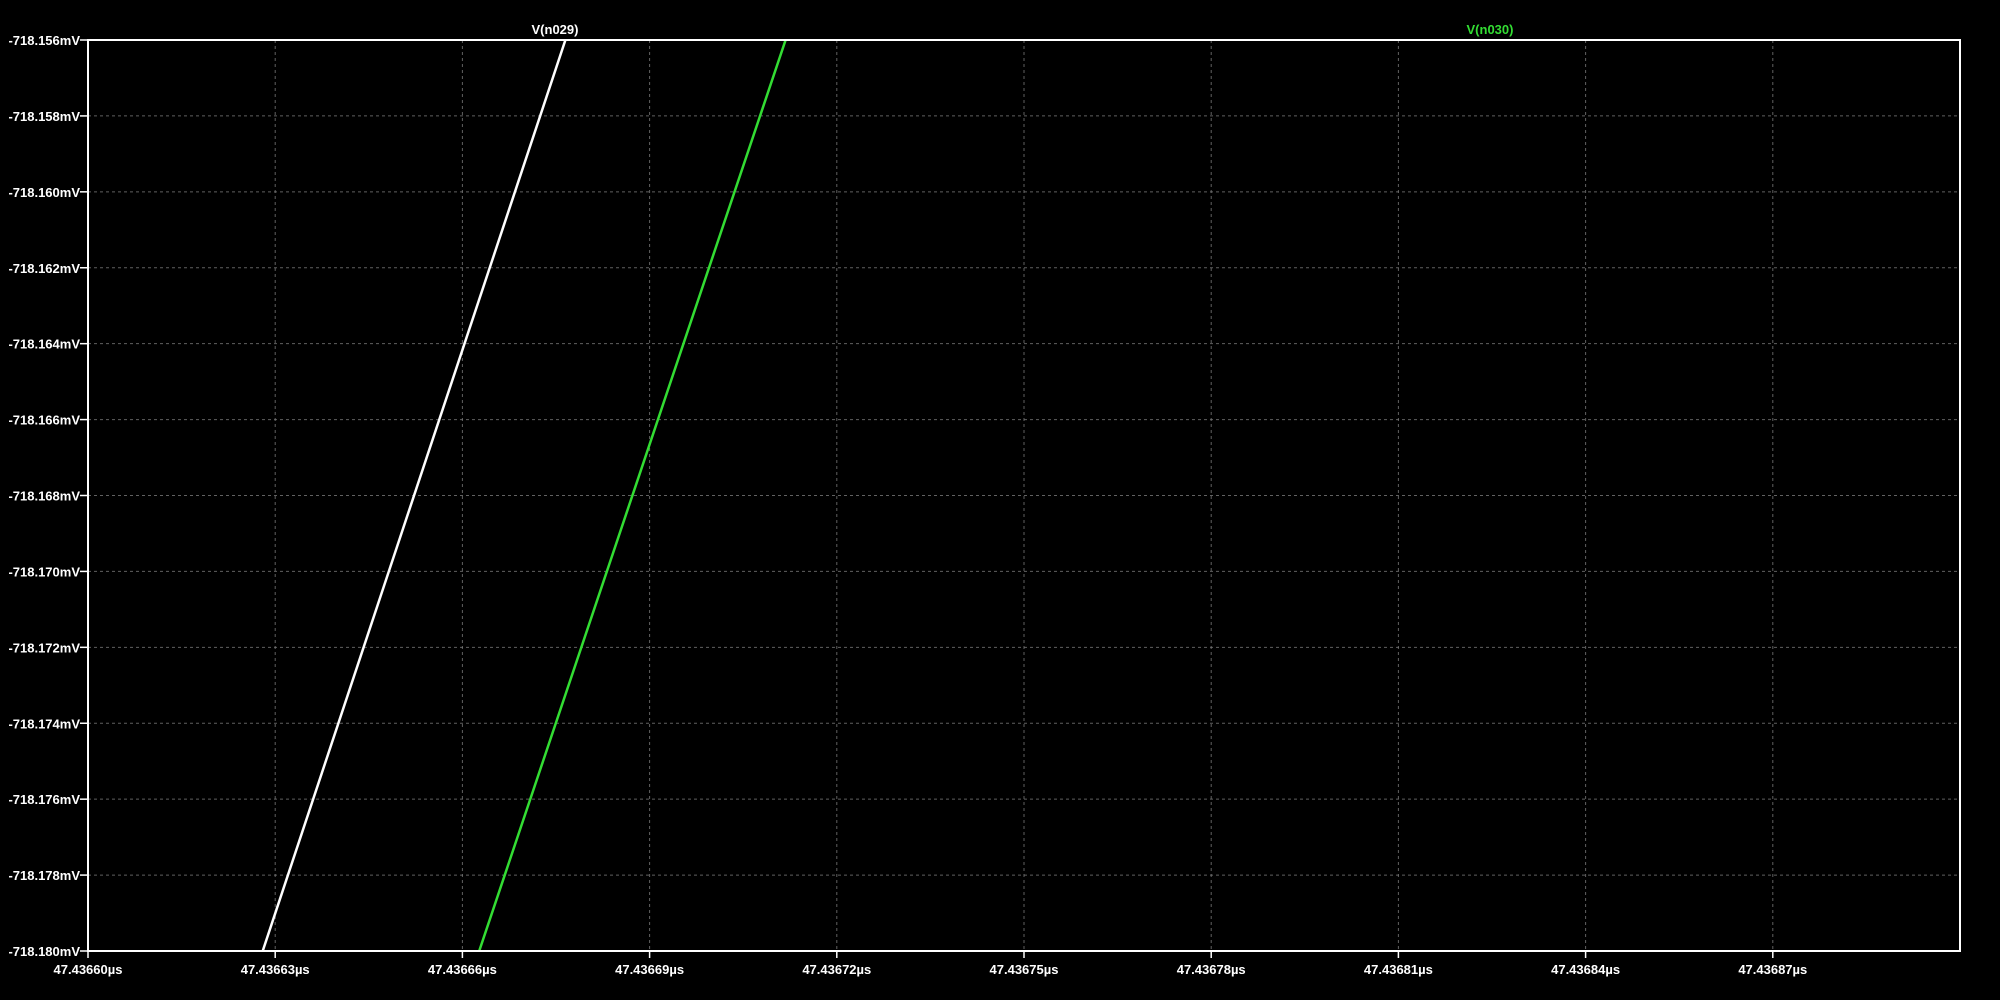 The height and width of the screenshot is (1000, 2000). What do you see at coordinates (44, 116) in the screenshot?
I see `y-tick-label: -718.158mV` at bounding box center [44, 116].